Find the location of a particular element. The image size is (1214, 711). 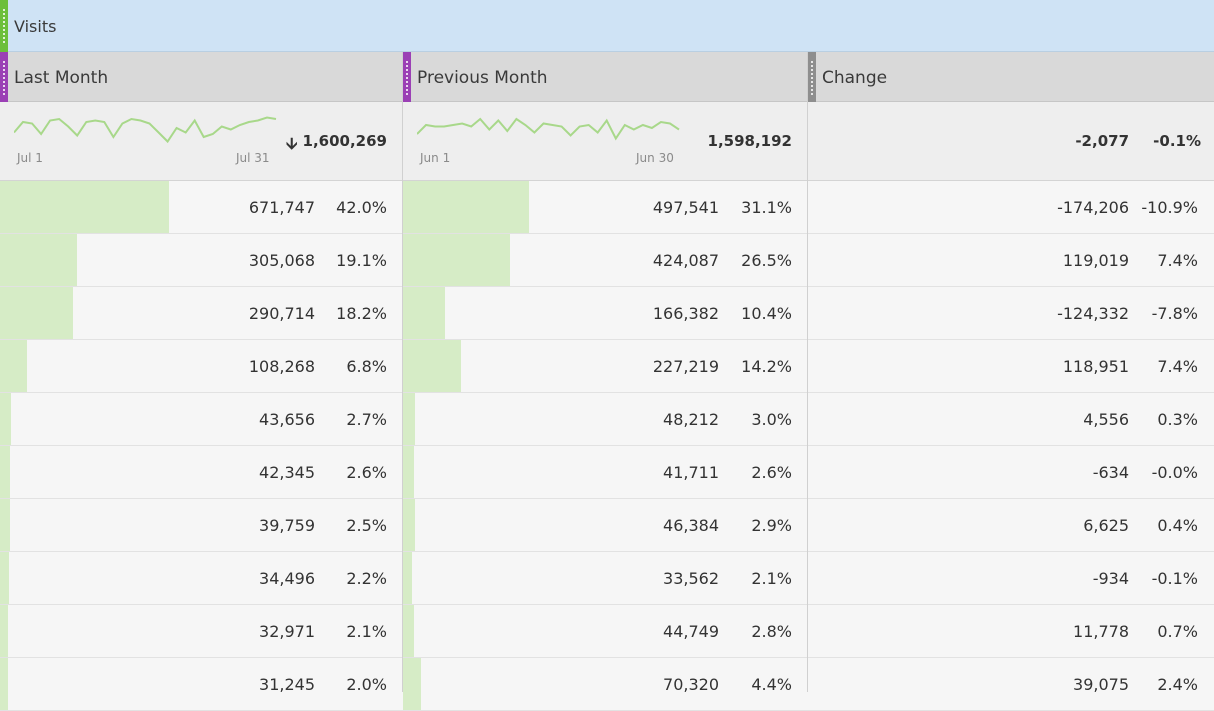

table-row: 43,656 2.7% 48,212 3.0% 4,556 0.3% is located at coordinates (607, 419).